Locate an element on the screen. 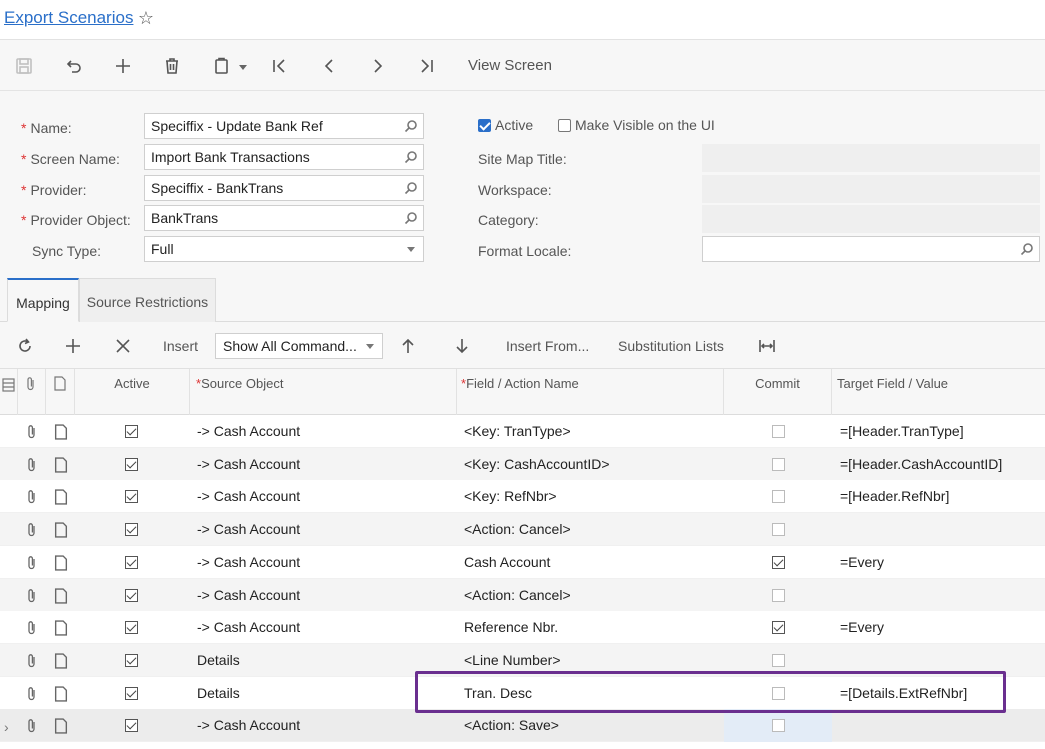 The height and width of the screenshot is (749, 1045). field-action-cell: <Key: CashAccountID> is located at coordinates (537, 464).